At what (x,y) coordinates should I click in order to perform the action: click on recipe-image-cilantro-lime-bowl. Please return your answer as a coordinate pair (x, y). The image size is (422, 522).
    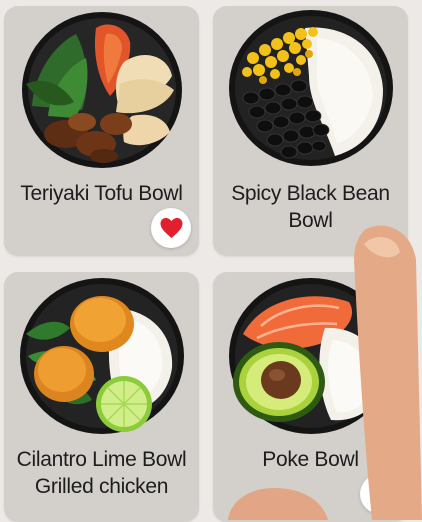
    Looking at the image, I should click on (102, 356).